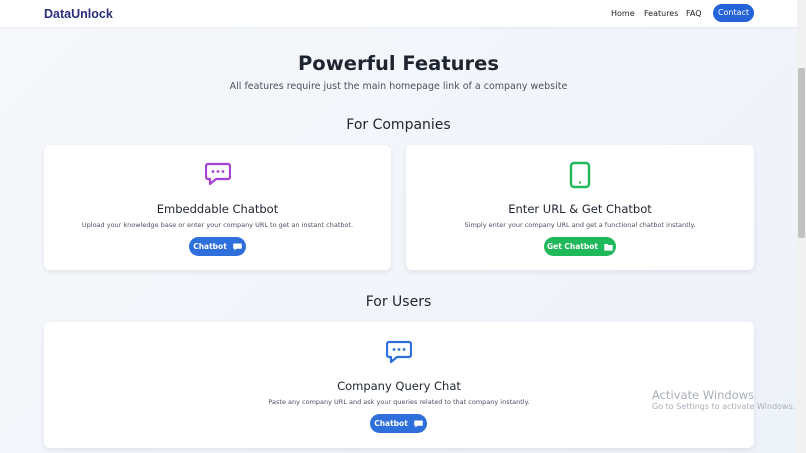 The image size is (806, 453). What do you see at coordinates (623, 13) in the screenshot?
I see `nav-link-home: Home` at bounding box center [623, 13].